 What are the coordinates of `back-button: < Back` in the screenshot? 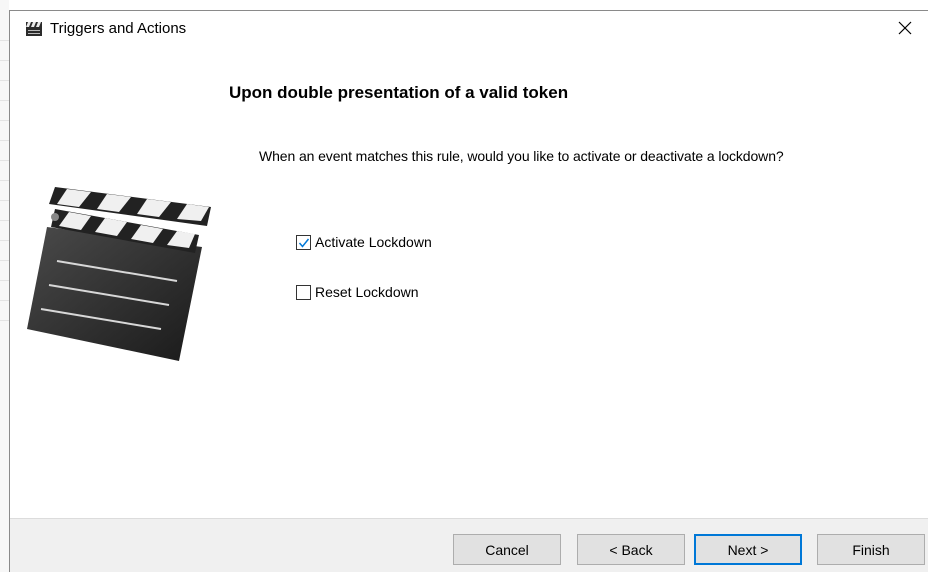 It's located at (631, 549).